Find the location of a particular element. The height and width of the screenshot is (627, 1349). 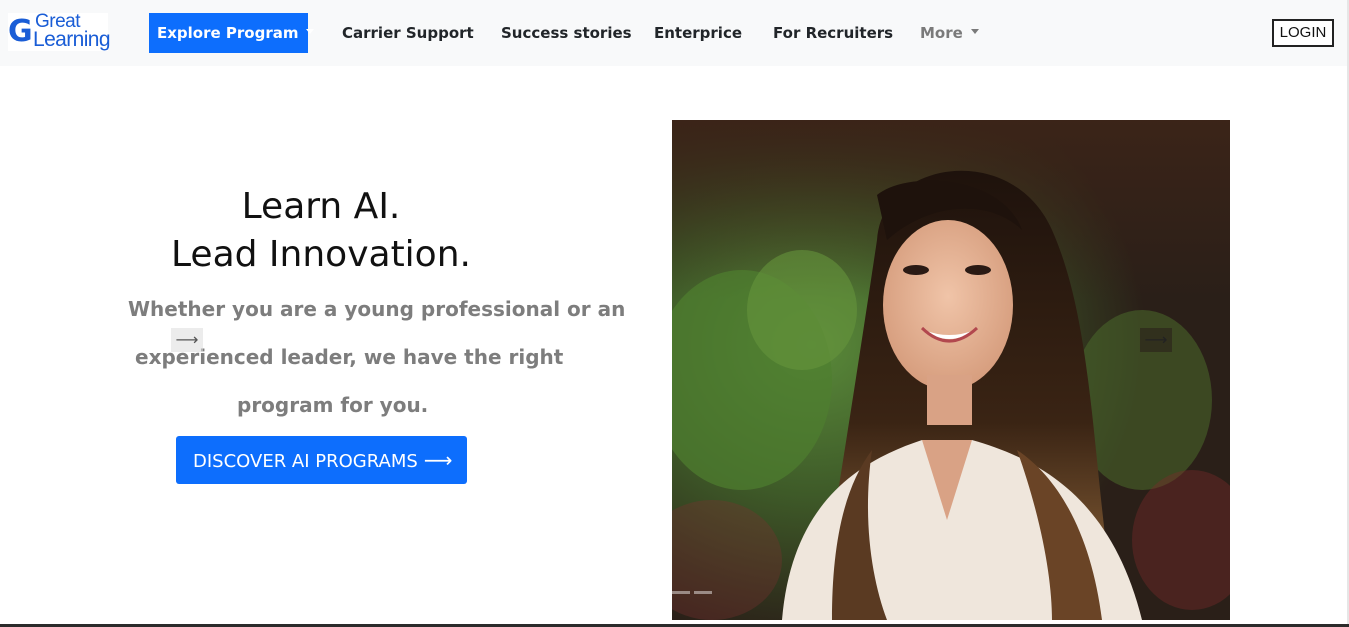

carousel-next-button: ⟶ is located at coordinates (1156, 340).